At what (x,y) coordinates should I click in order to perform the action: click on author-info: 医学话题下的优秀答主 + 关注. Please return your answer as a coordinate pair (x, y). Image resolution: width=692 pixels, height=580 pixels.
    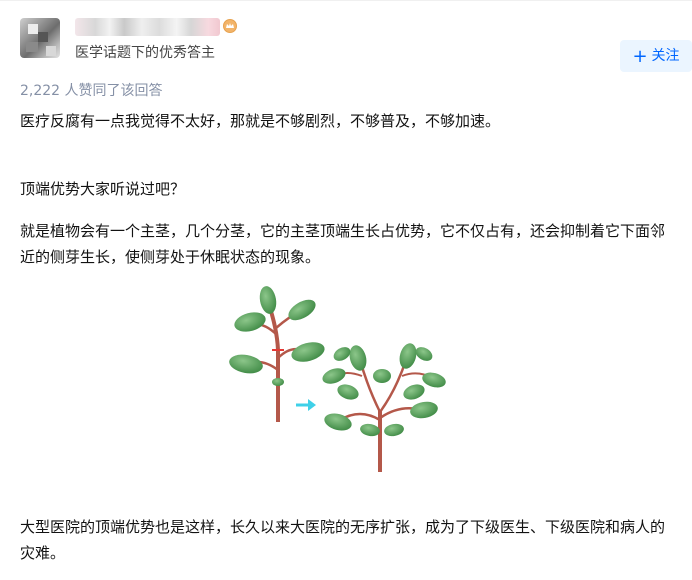
    Looking at the image, I should click on (356, 43).